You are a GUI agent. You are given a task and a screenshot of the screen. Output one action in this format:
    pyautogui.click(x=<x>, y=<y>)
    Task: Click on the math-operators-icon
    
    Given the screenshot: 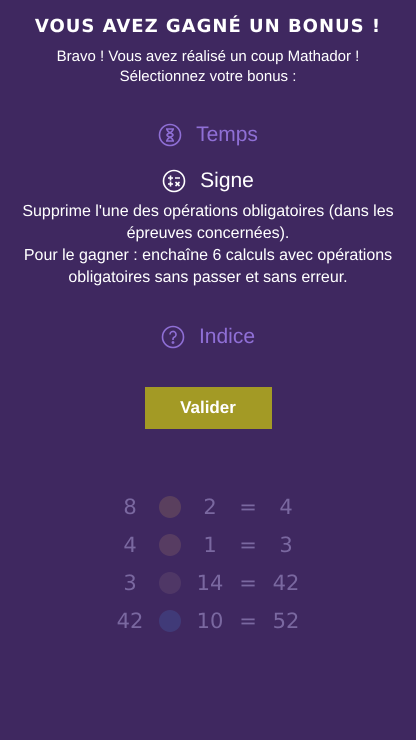 What is the action you would take?
    pyautogui.click(x=174, y=181)
    